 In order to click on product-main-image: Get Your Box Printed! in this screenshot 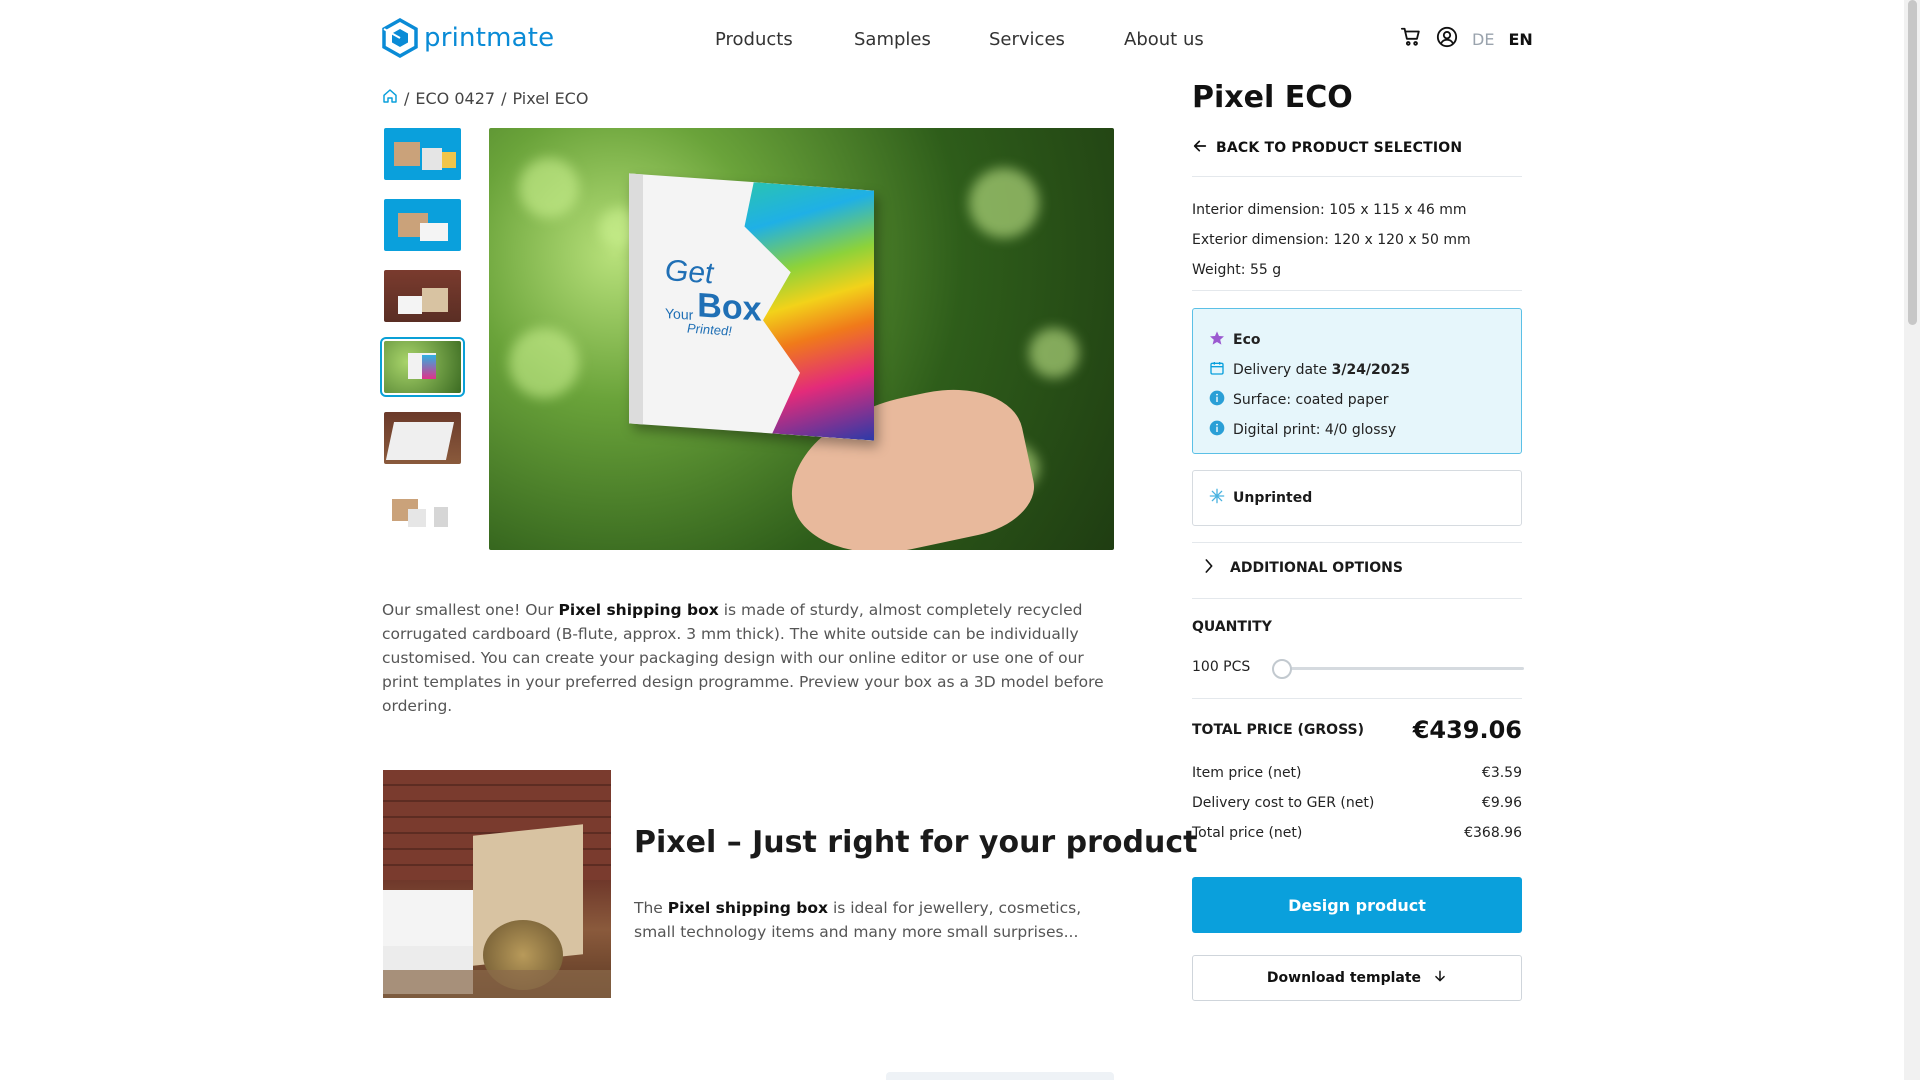, I will do `click(801, 339)`.